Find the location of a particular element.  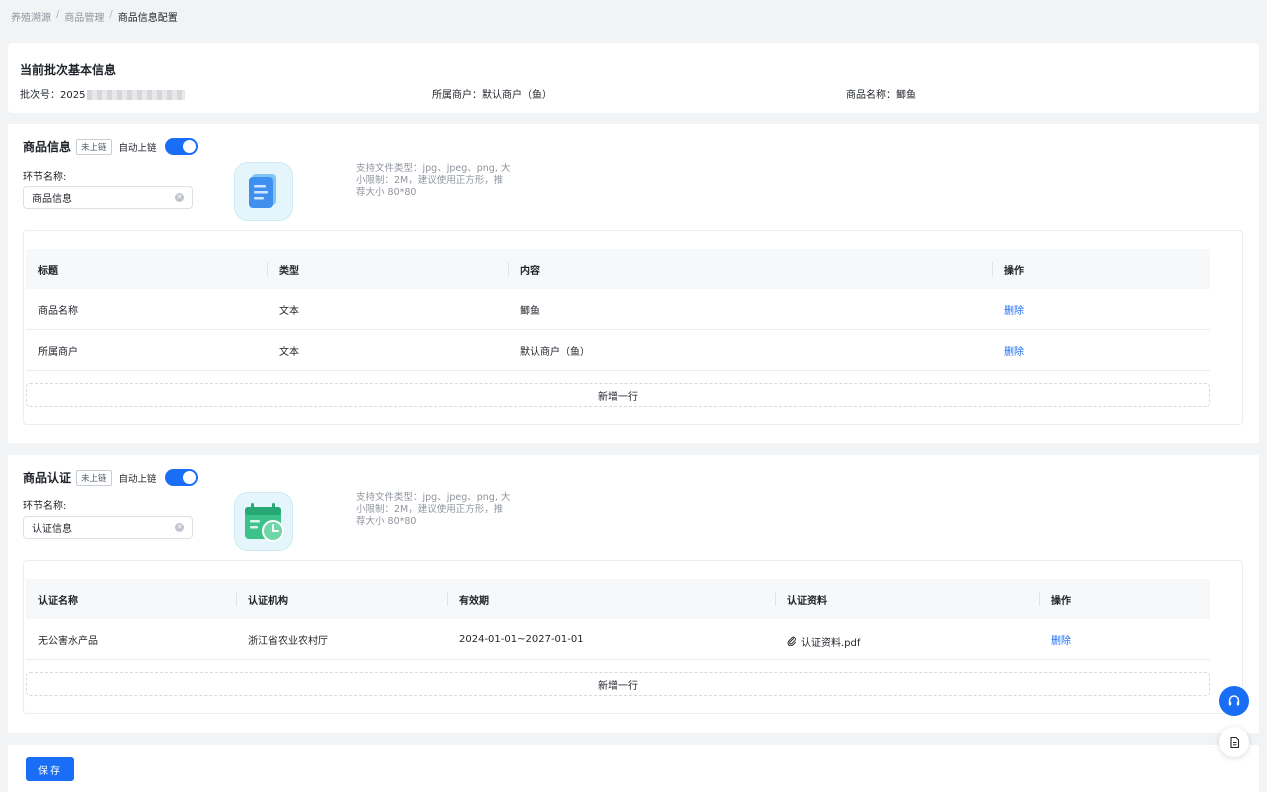

breadcrumb-item-current: 商品信息配置 is located at coordinates (147, 18).